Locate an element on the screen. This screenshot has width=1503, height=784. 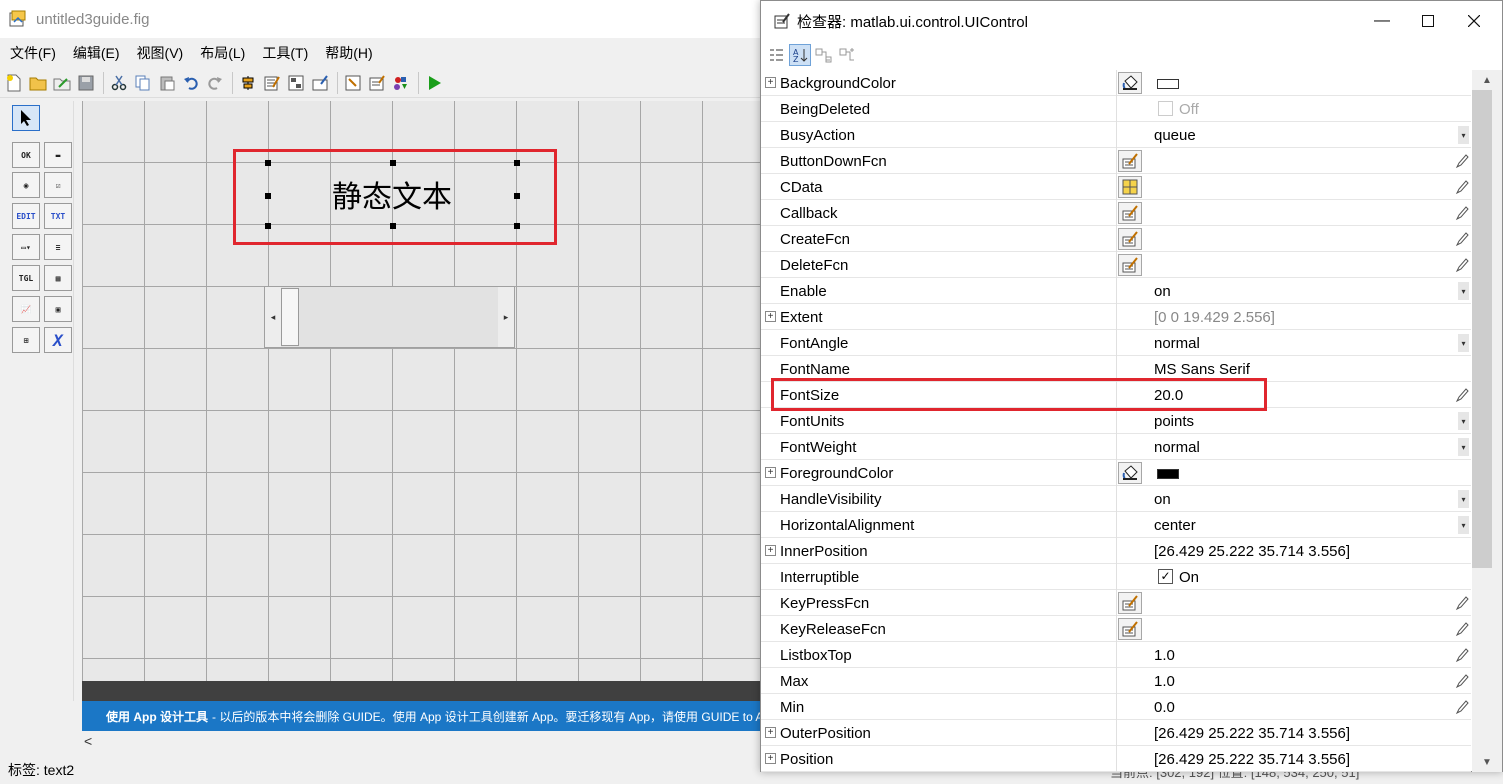
menu-item-2: 视图(V) is located at coordinates (160, 53).